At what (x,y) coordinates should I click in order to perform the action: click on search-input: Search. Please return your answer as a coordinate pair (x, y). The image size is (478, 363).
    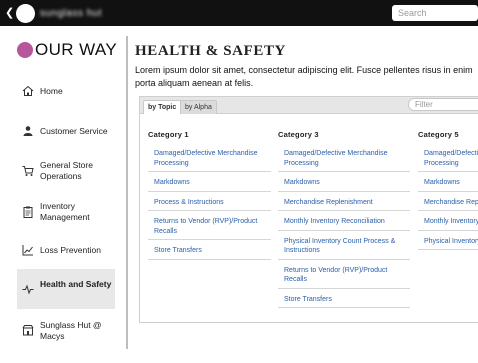
    Looking at the image, I should click on (435, 13).